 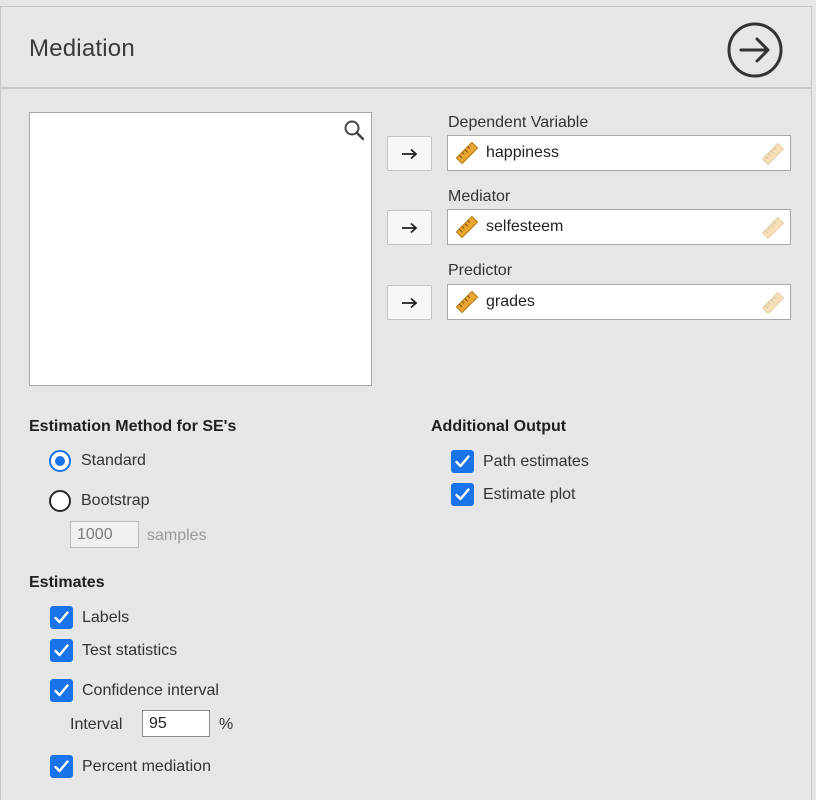 What do you see at coordinates (60, 461) in the screenshot?
I see `standard-radio` at bounding box center [60, 461].